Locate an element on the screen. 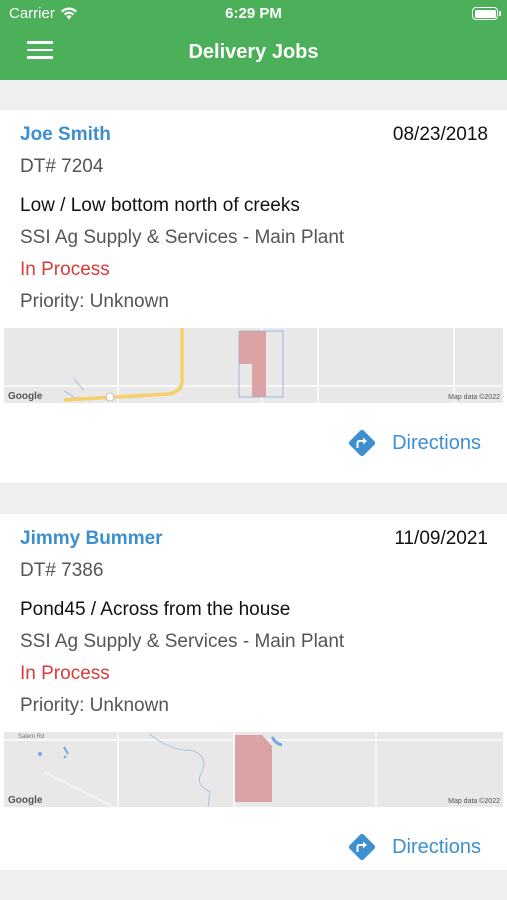 This screenshot has height=900, width=507. status-bar: Carrier 6:29 PM is located at coordinates (253, 14).